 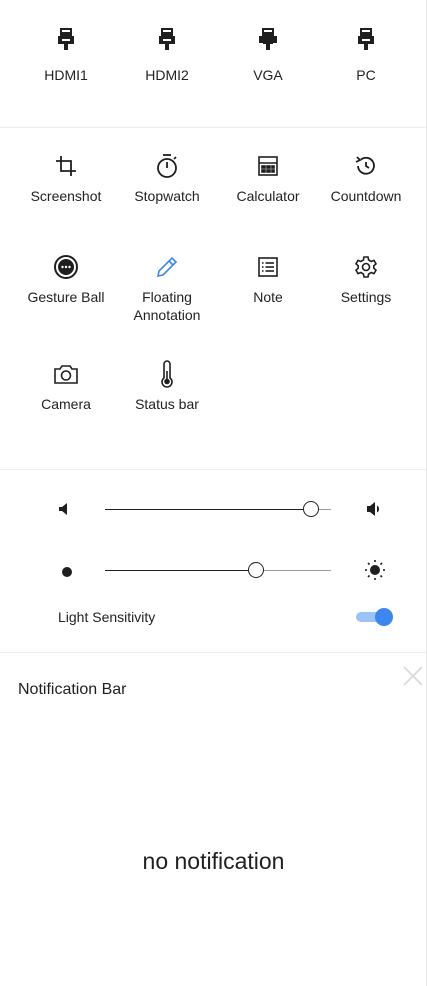 I want to click on tool-label: Status bar, so click(x=167, y=404).